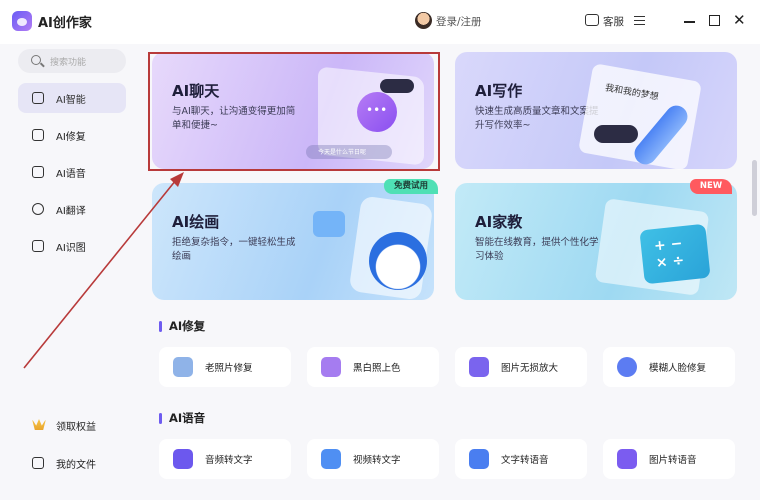 This screenshot has height=500, width=760. Describe the element at coordinates (38, 246) in the screenshot. I see `image-recognize-icon` at that location.